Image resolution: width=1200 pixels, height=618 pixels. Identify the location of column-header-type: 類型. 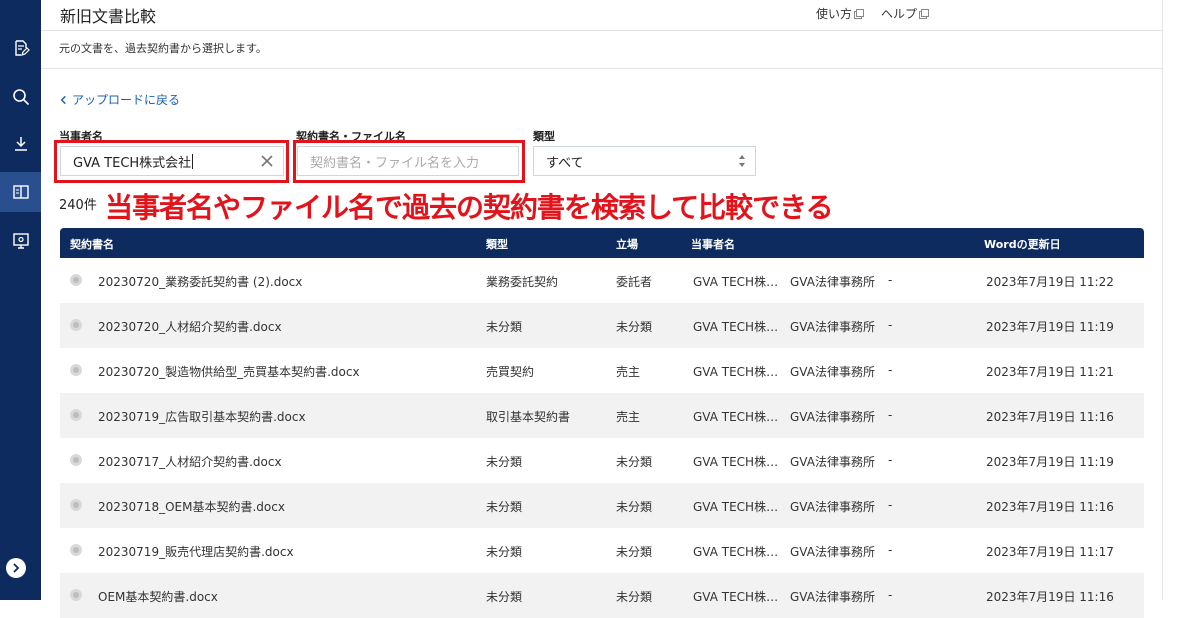
(497, 244).